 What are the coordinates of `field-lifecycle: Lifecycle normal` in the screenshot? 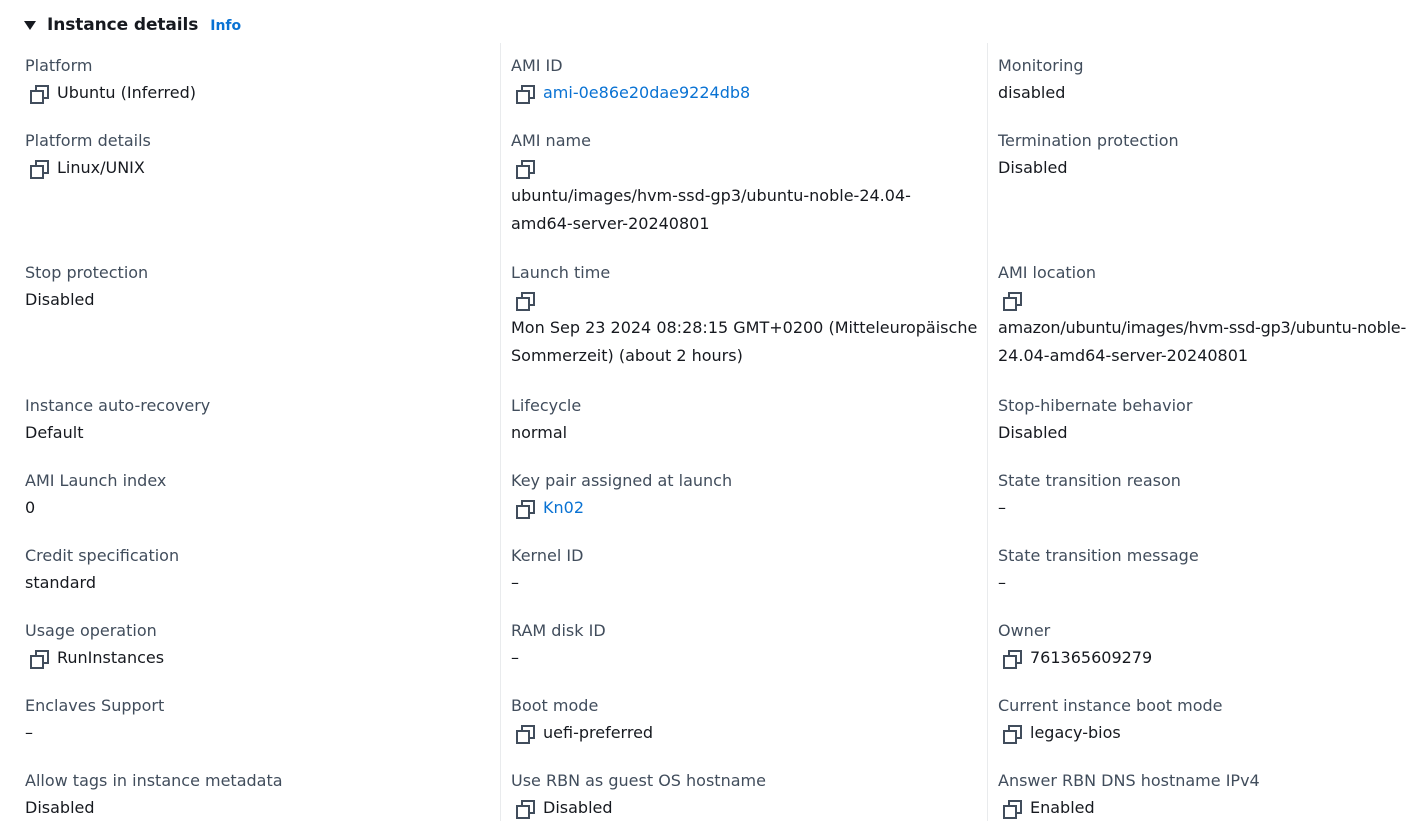 It's located at (741, 419).